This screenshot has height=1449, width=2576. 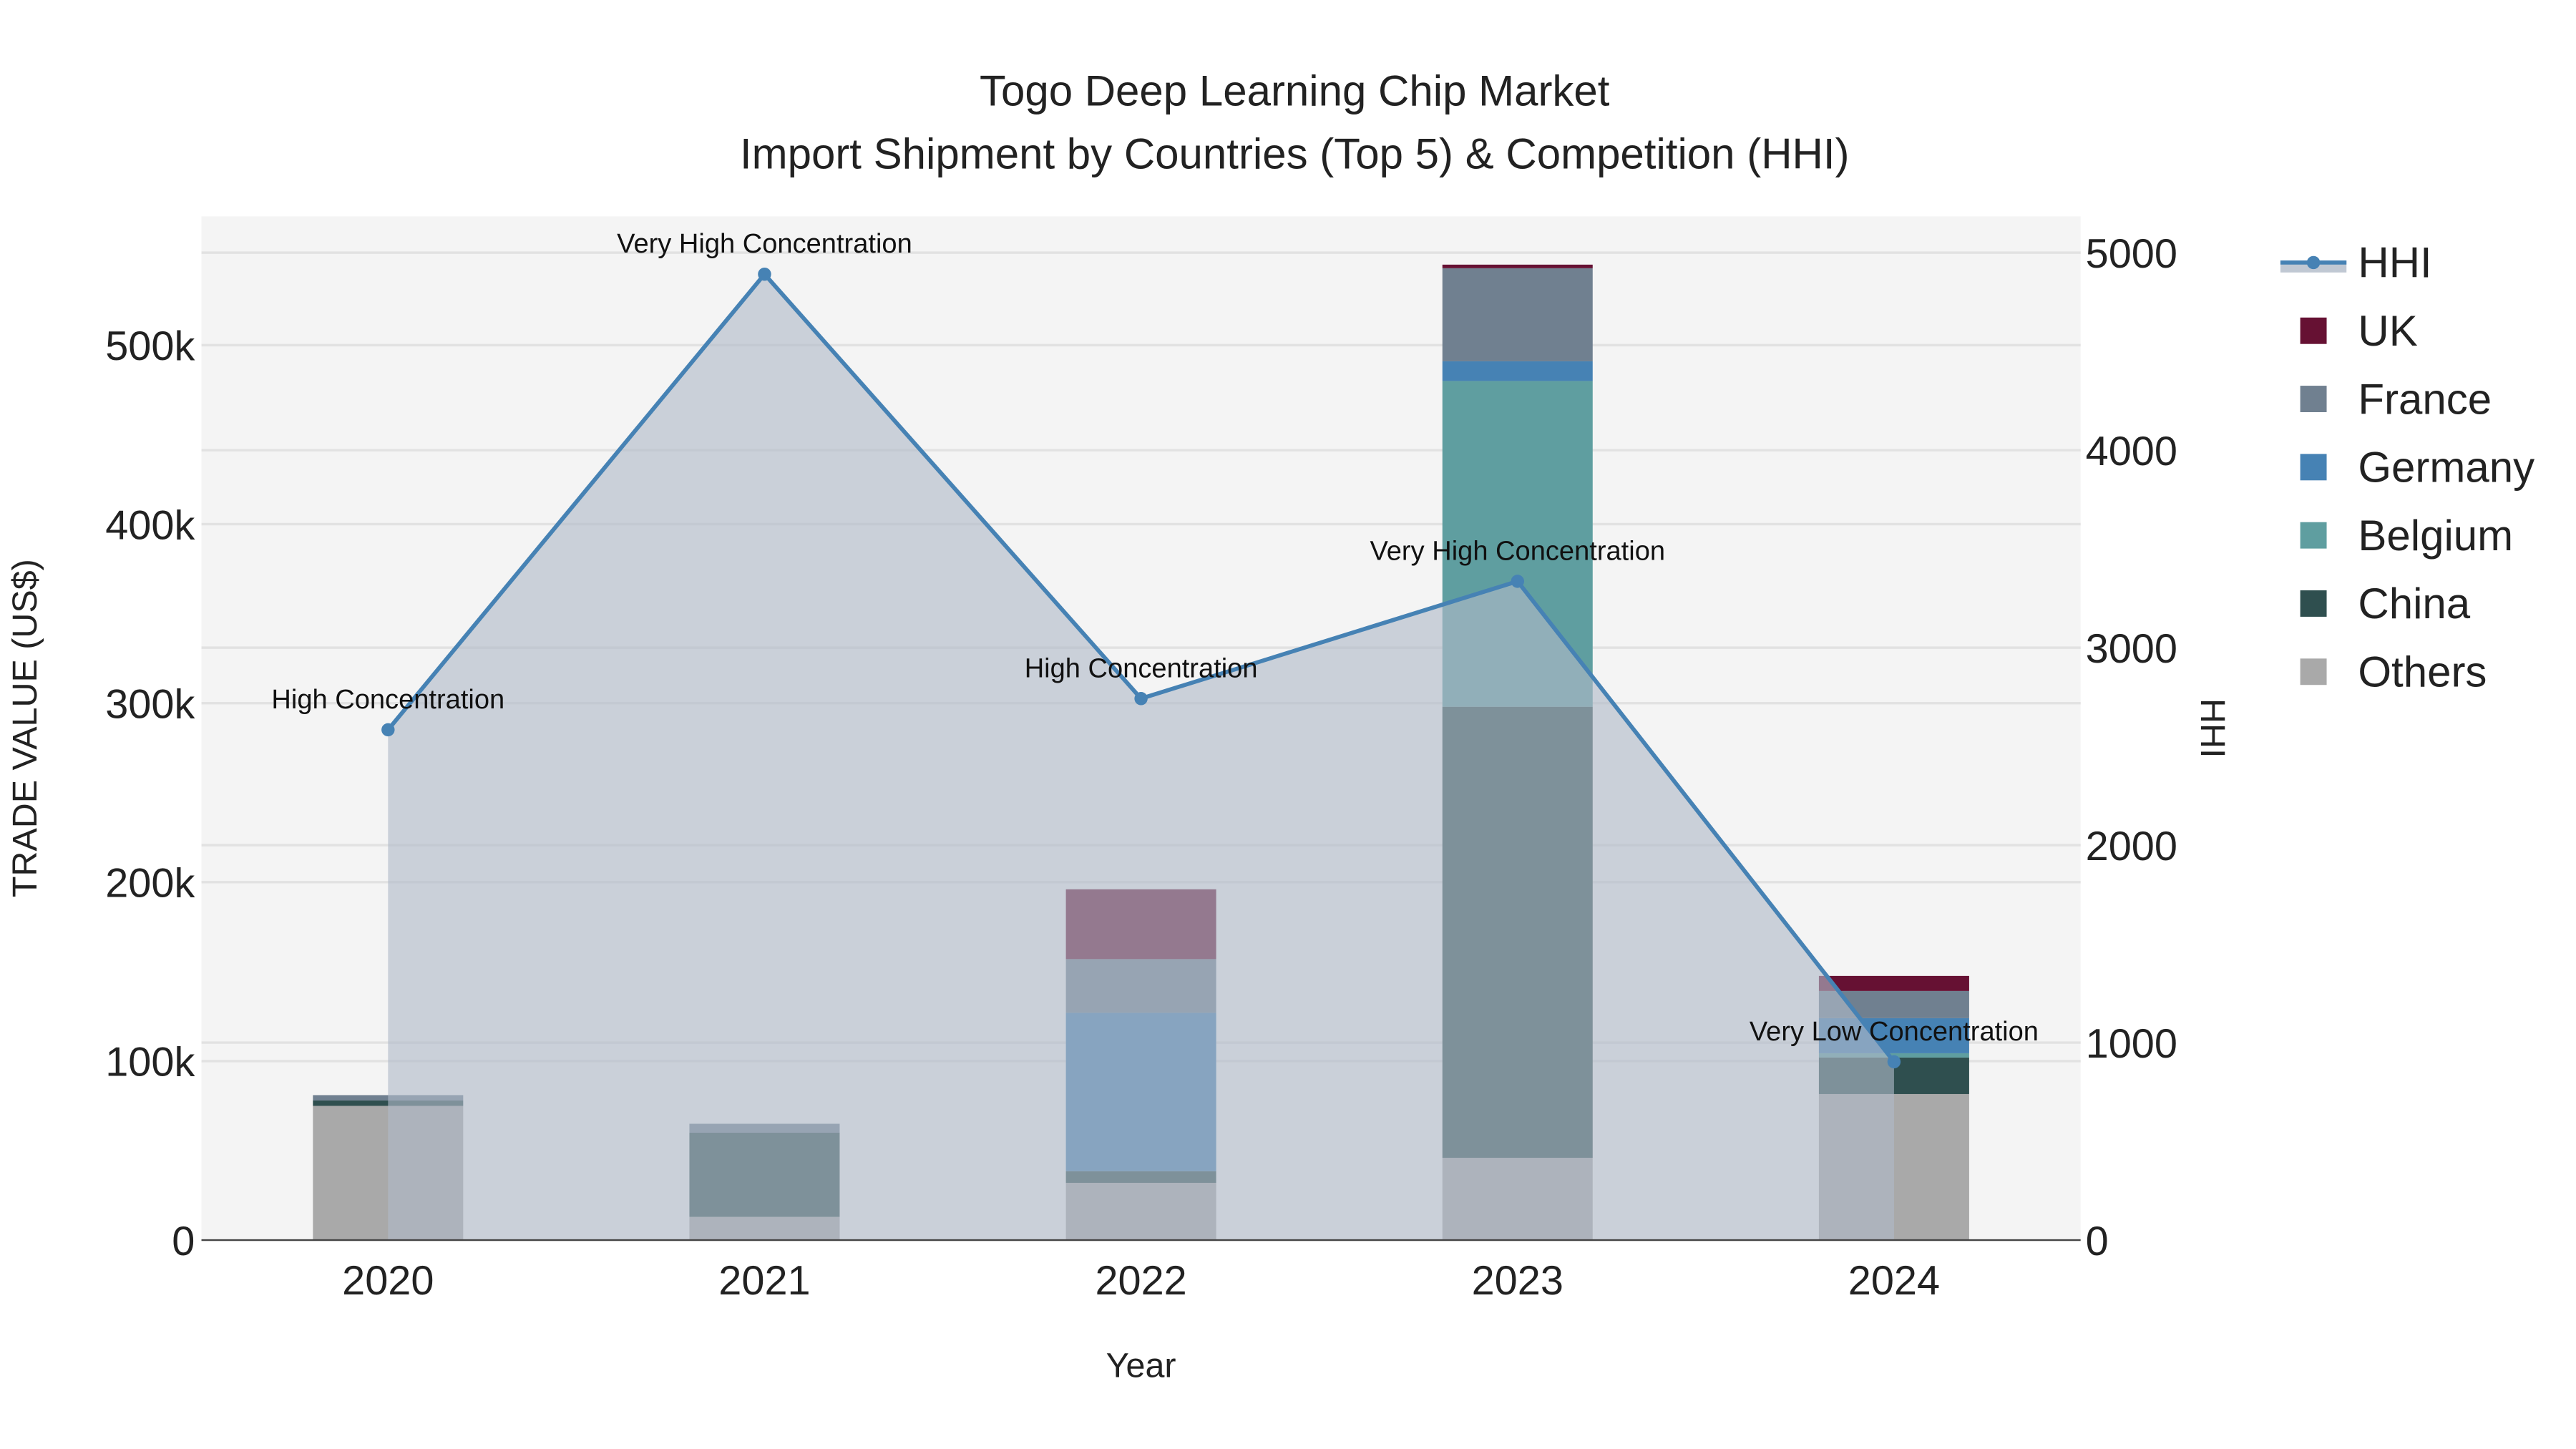 What do you see at coordinates (2387, 331) in the screenshot?
I see `legend-label-uk: UK` at bounding box center [2387, 331].